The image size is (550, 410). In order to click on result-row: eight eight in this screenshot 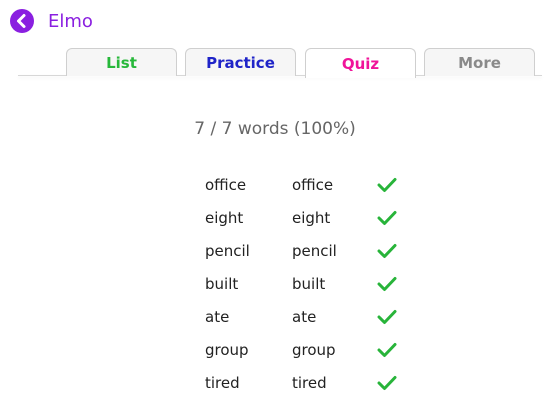, I will do `click(275, 218)`.